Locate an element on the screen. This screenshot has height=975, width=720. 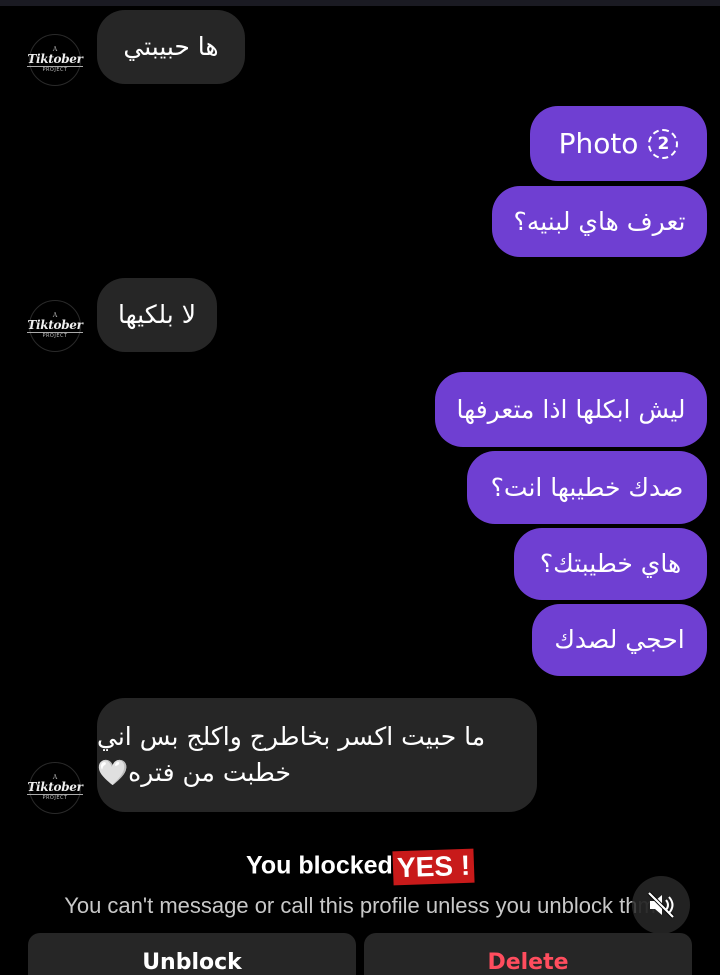
message-text: هاي خطيبتك؟ is located at coordinates (610, 563).